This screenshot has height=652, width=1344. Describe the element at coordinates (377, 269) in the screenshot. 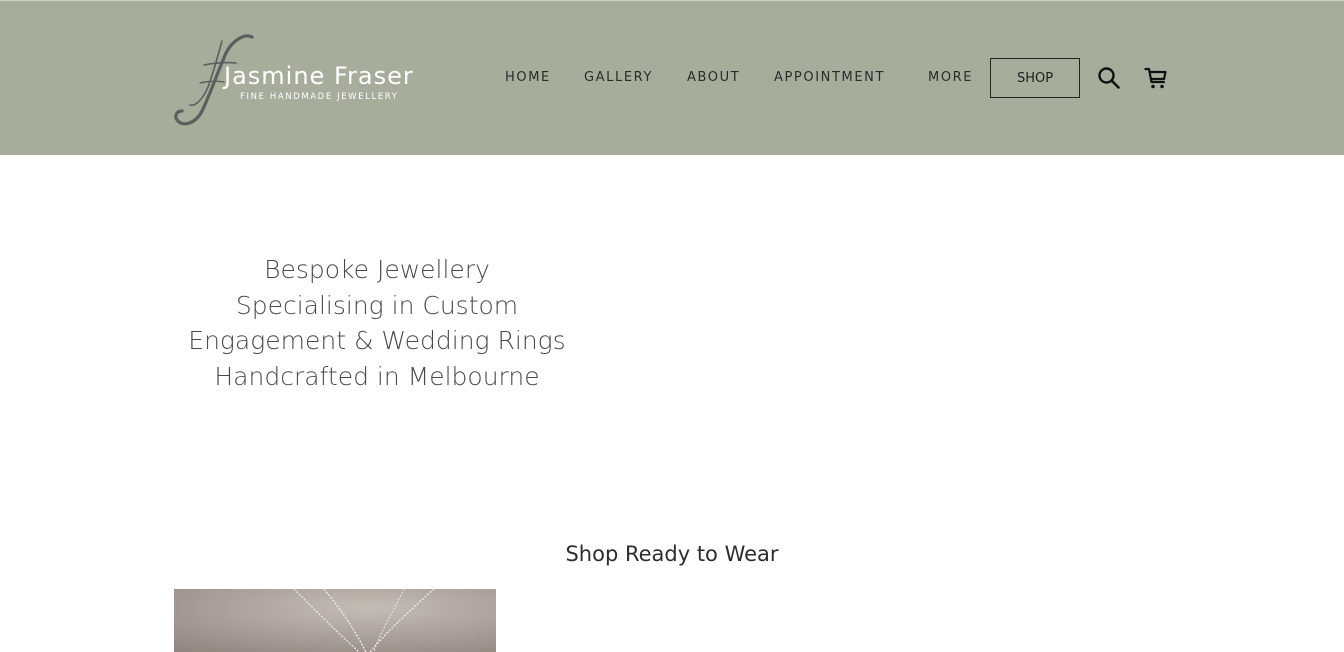

I see `hero-line: Bespoke Jewellery` at that location.